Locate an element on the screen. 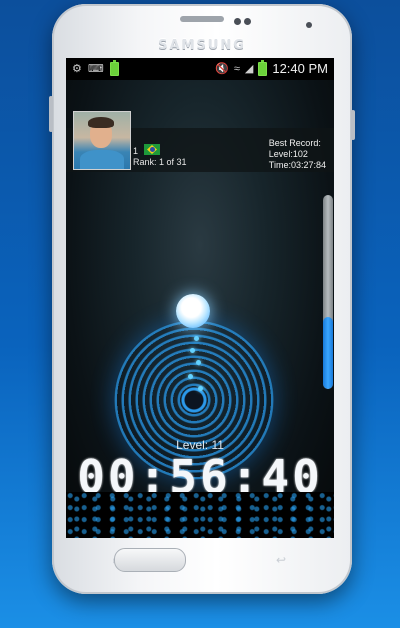 This screenshot has height=628, width=400. brand-logo: SAMSUNG is located at coordinates (202, 45).